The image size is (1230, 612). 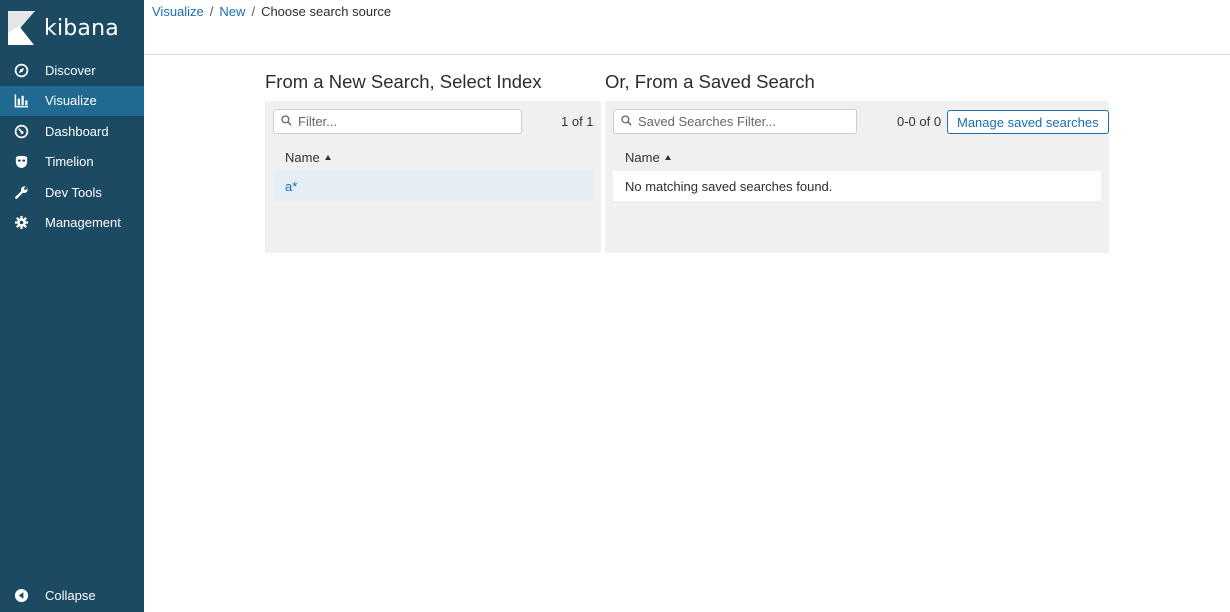 I want to click on sidebar-item-dashboard: Dashboard, so click(x=72, y=131).